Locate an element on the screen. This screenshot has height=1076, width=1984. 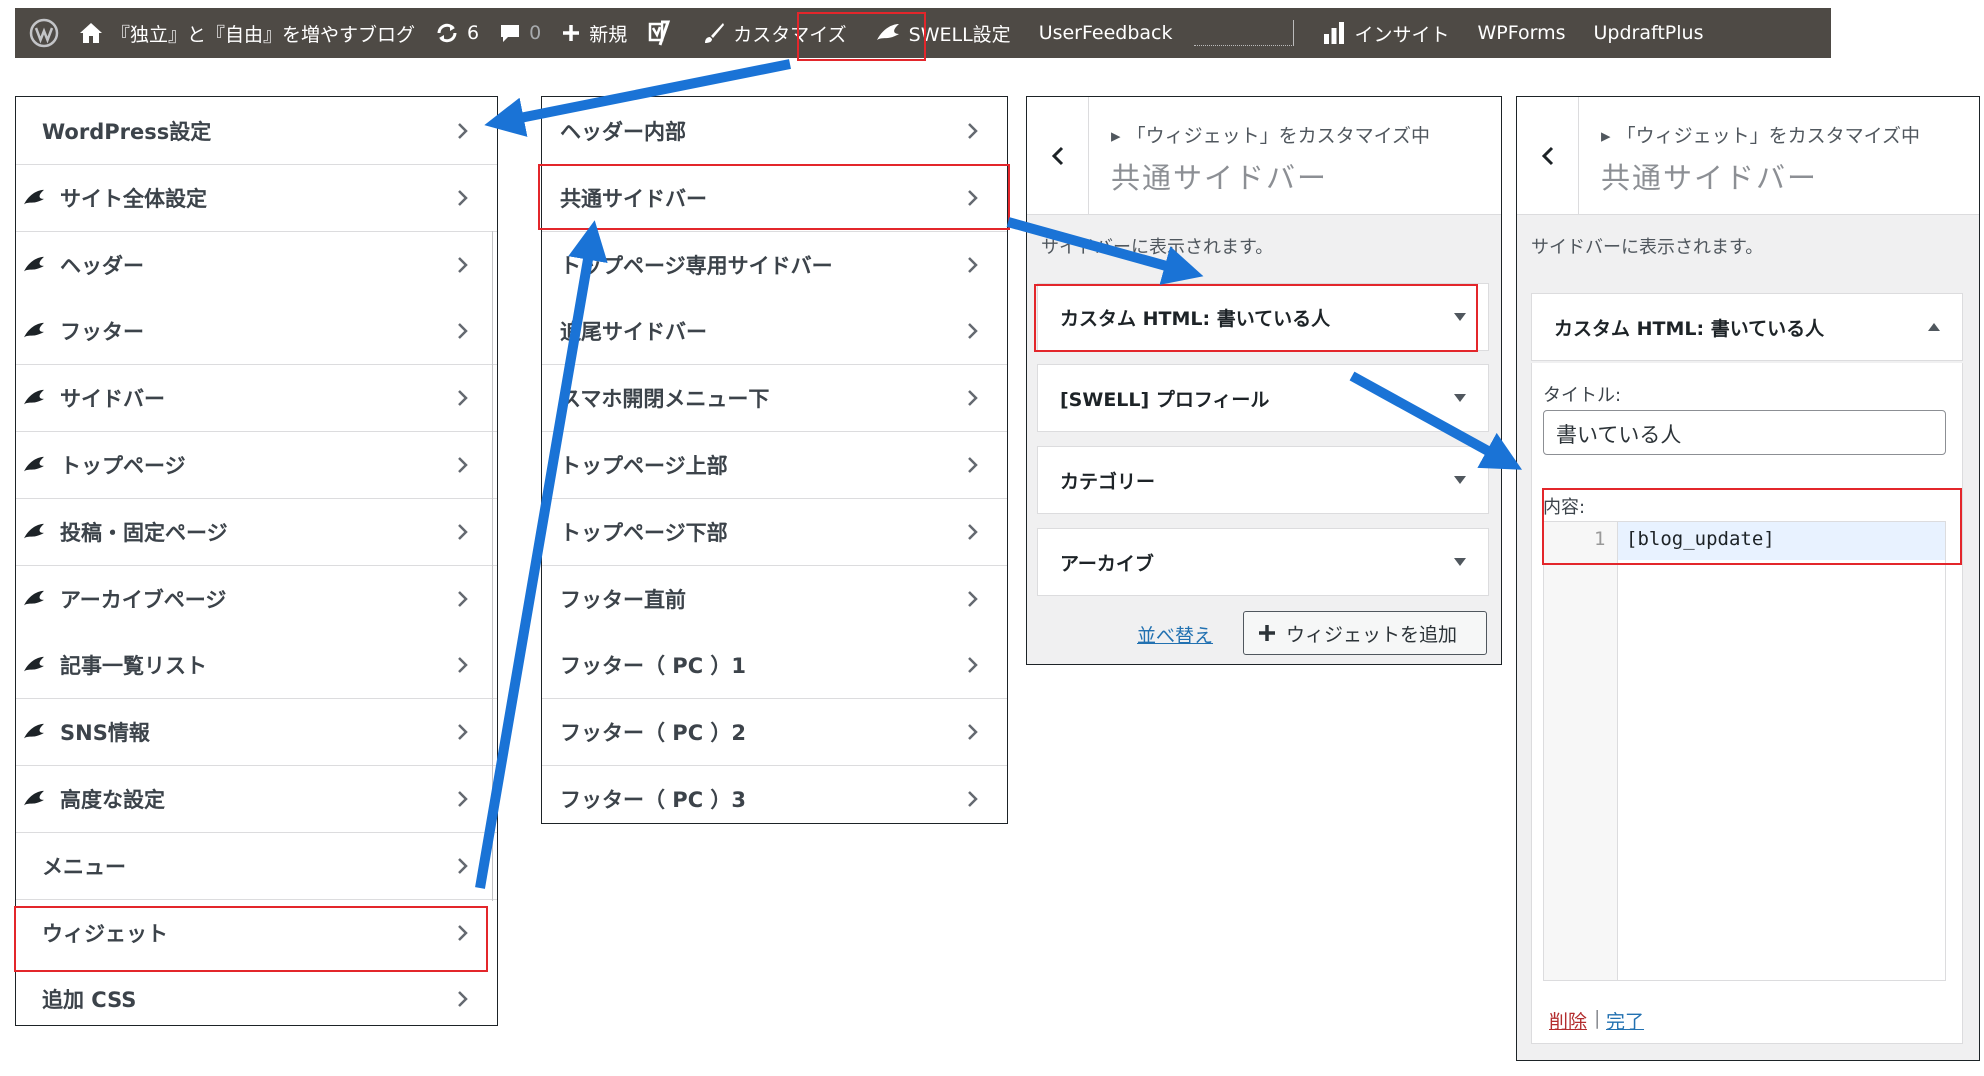
menu-item-label: 記事一覧リスト is located at coordinates (133, 666).